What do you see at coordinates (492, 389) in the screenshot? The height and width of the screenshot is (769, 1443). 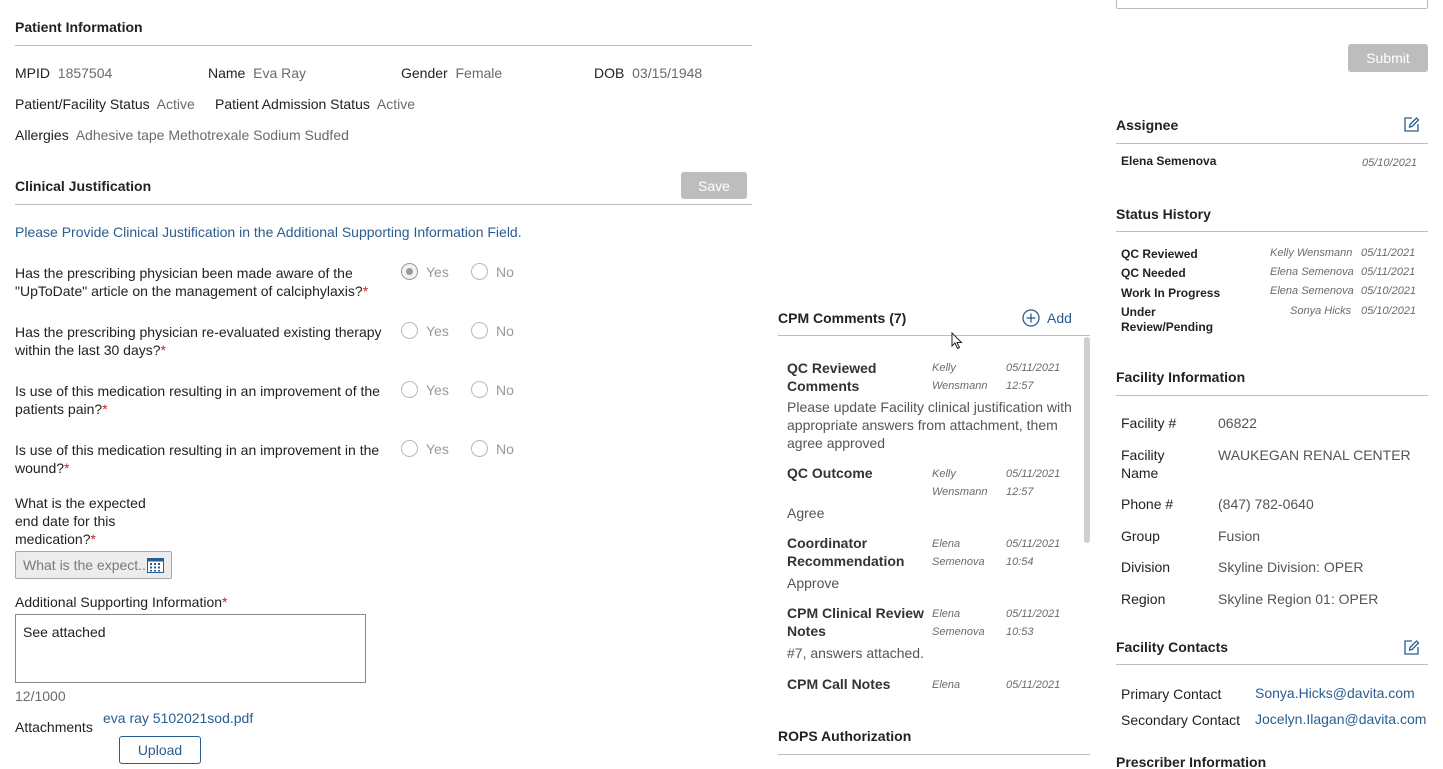 I see `q3-no-option: No` at bounding box center [492, 389].